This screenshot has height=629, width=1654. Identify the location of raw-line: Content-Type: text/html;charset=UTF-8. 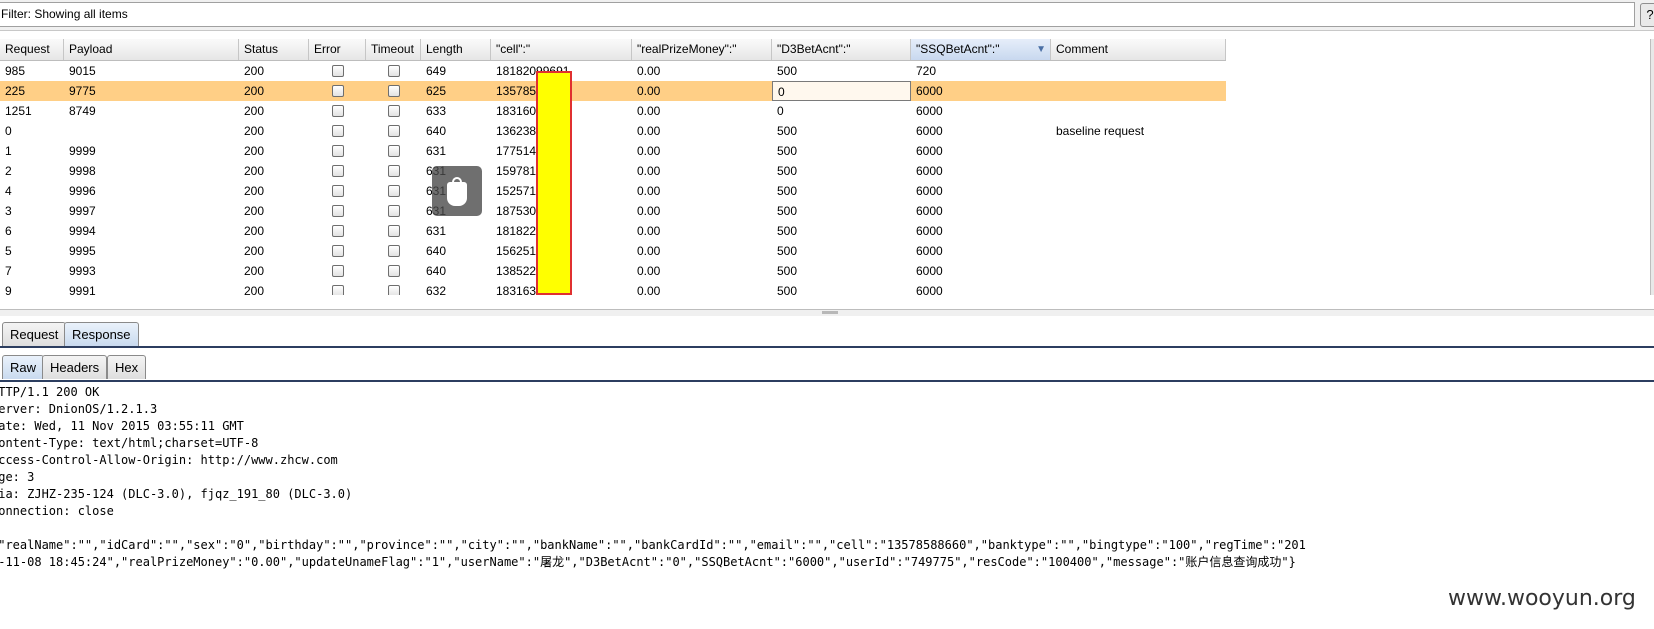
(129, 443).